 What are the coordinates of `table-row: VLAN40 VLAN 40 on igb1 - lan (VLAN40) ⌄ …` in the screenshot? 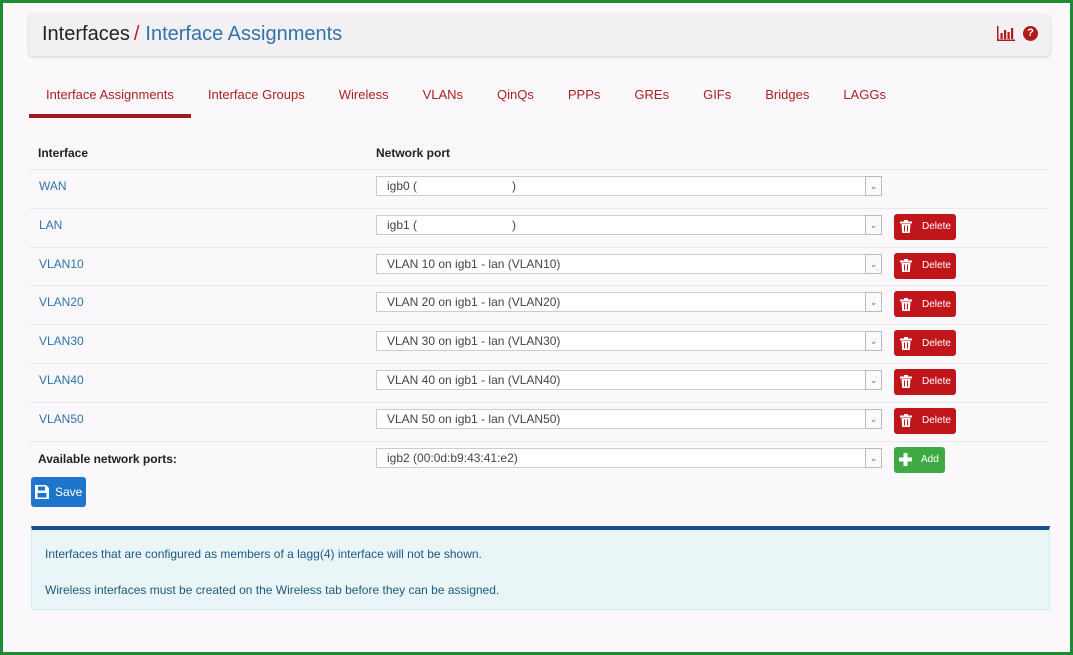 It's located at (539, 382).